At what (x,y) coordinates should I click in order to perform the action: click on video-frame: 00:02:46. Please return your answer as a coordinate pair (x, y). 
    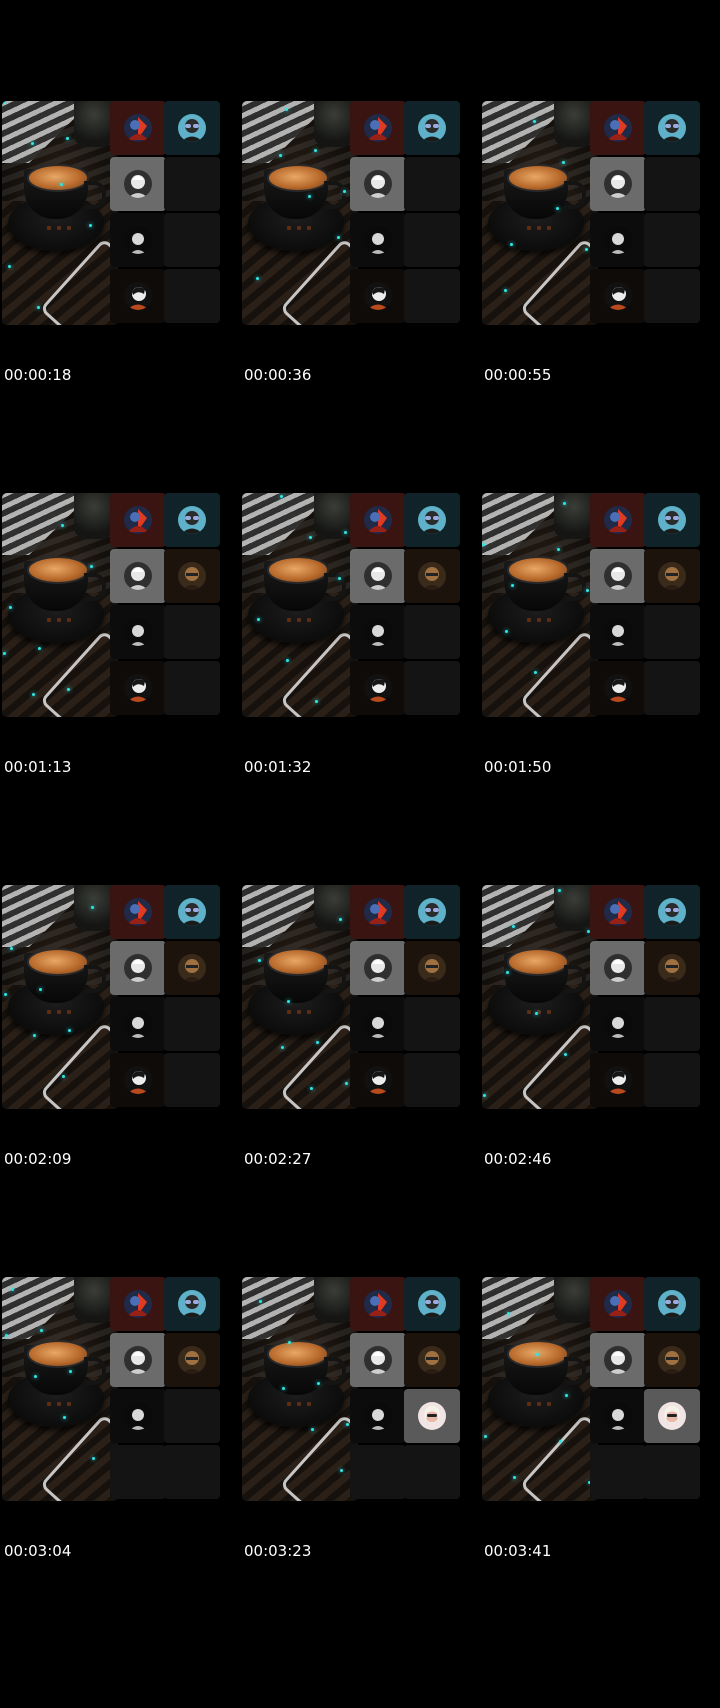
    Looking at the image, I should click on (600, 997).